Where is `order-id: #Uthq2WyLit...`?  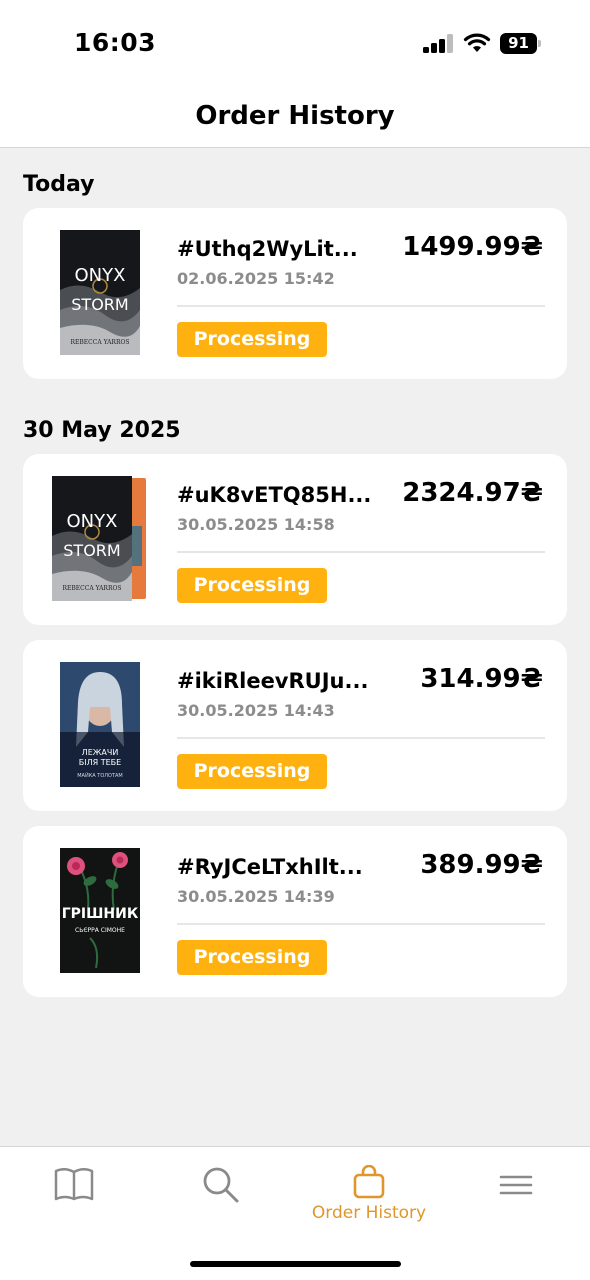
order-id: #Uthq2WyLit... is located at coordinates (267, 249).